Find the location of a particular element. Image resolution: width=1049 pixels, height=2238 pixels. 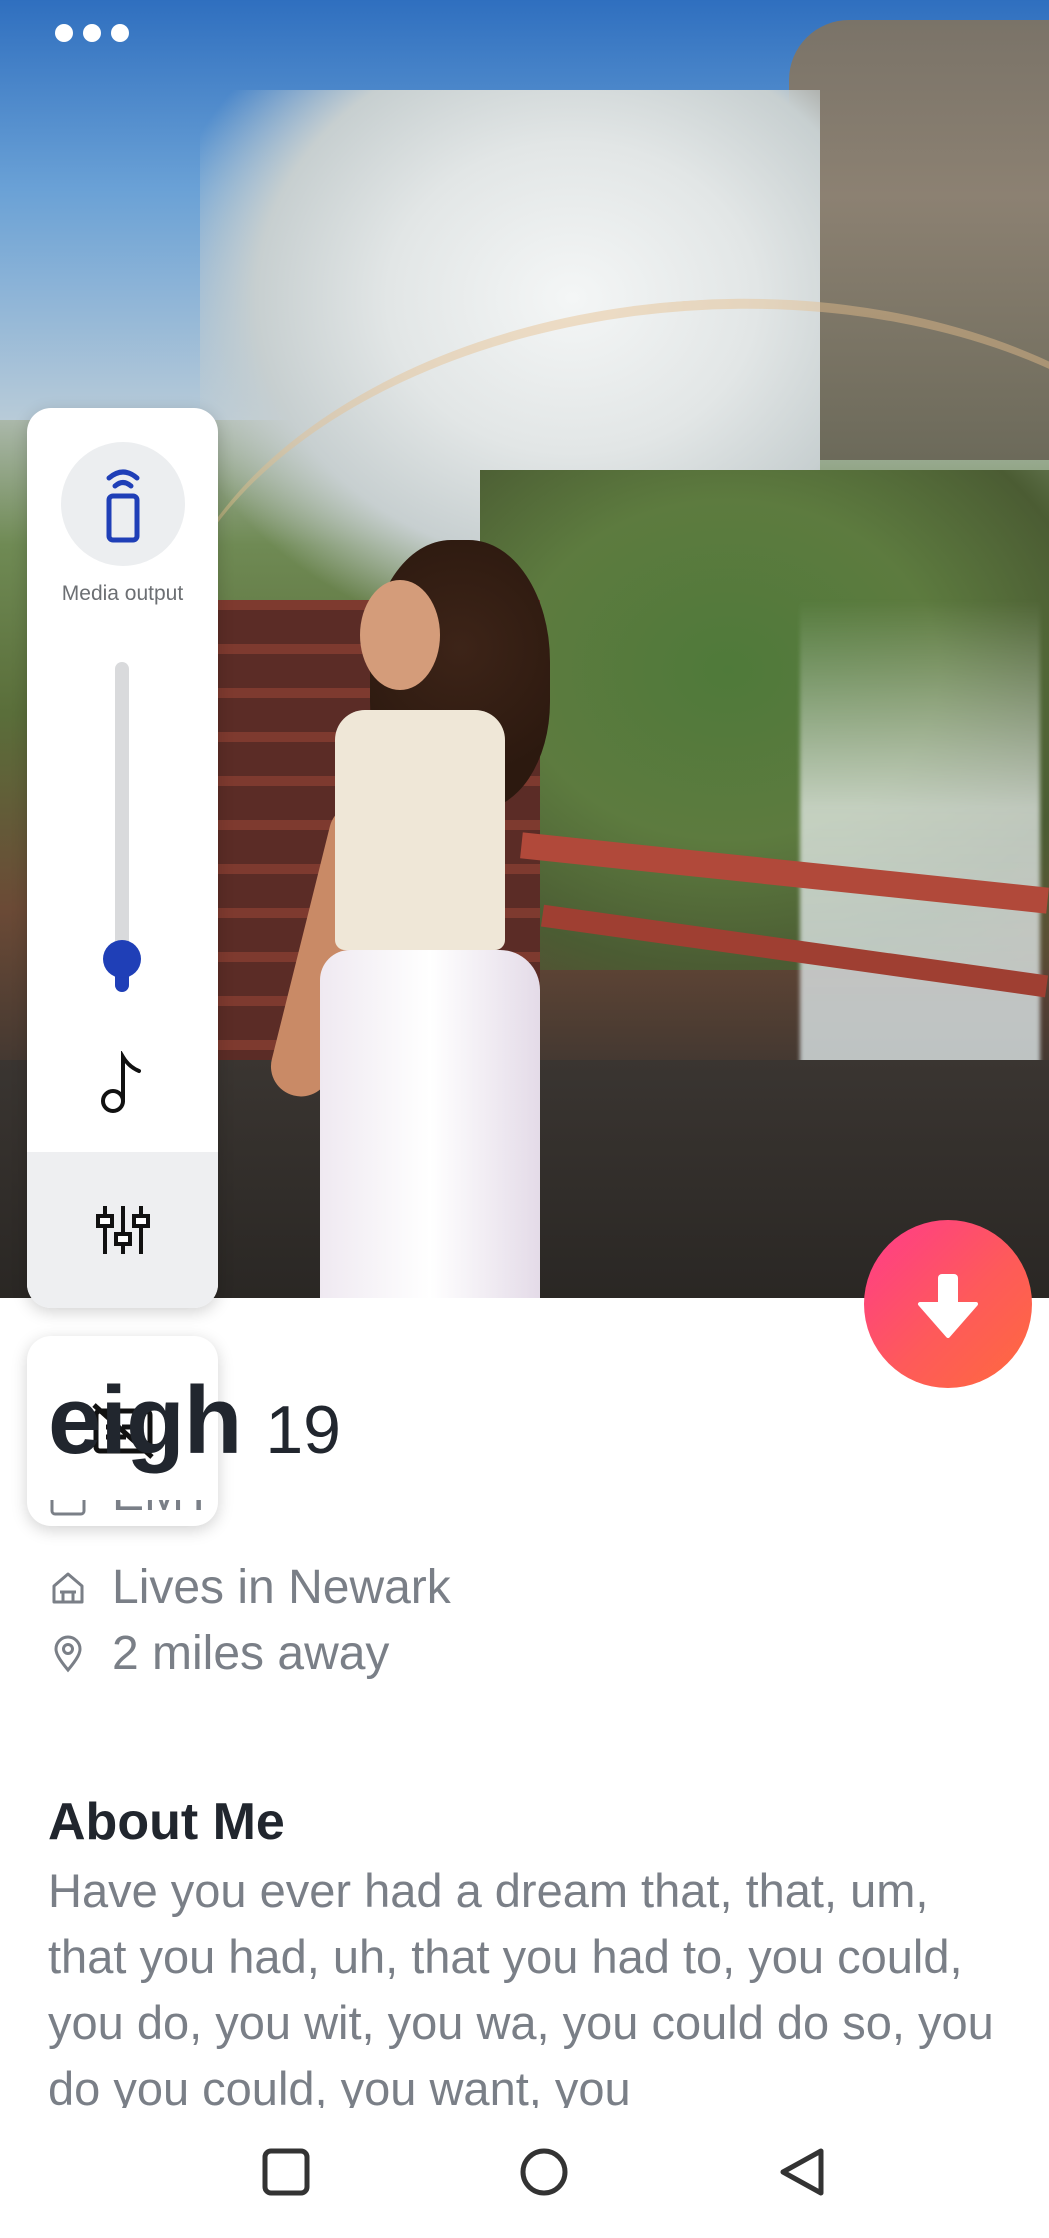

profile-distance-row: 2 miles away is located at coordinates (218, 1653).